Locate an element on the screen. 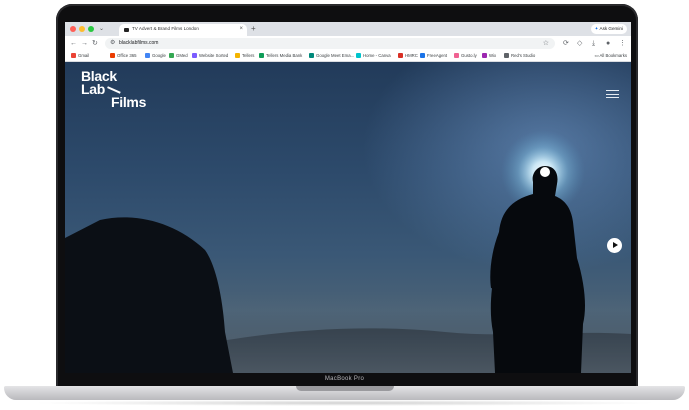 This screenshot has height=410, width=689. bookmark-item: Tellers Media Bank is located at coordinates (280, 56).